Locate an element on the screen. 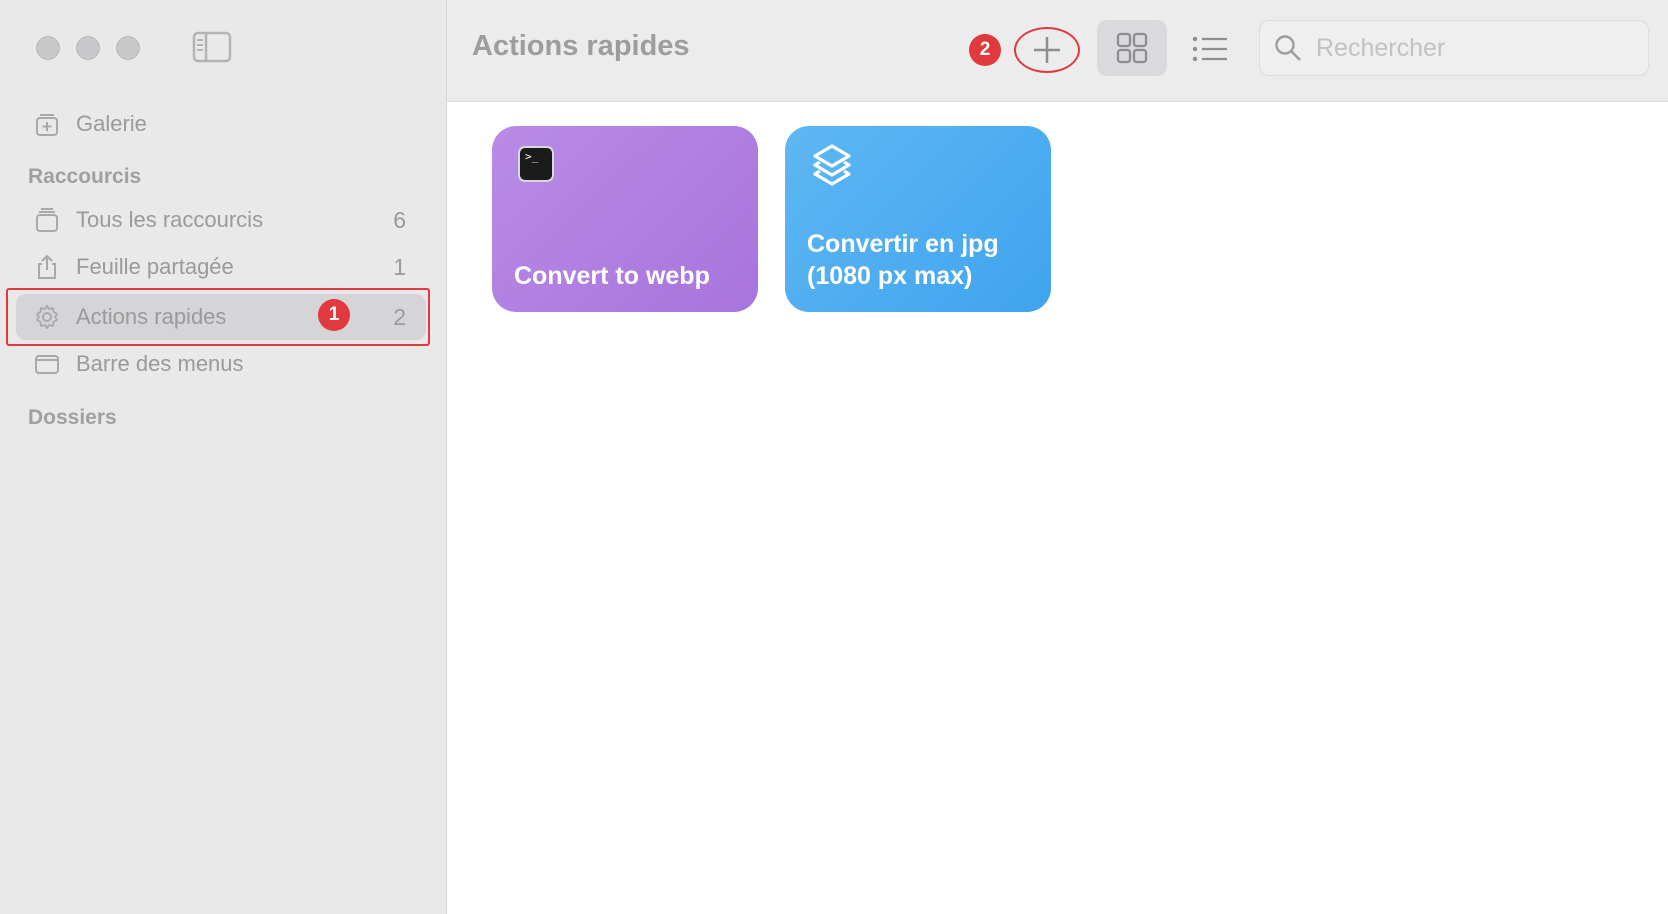 This screenshot has width=1668, height=914. sidebar-item-share-sheet: Feuille partagée 1 is located at coordinates (221, 267).